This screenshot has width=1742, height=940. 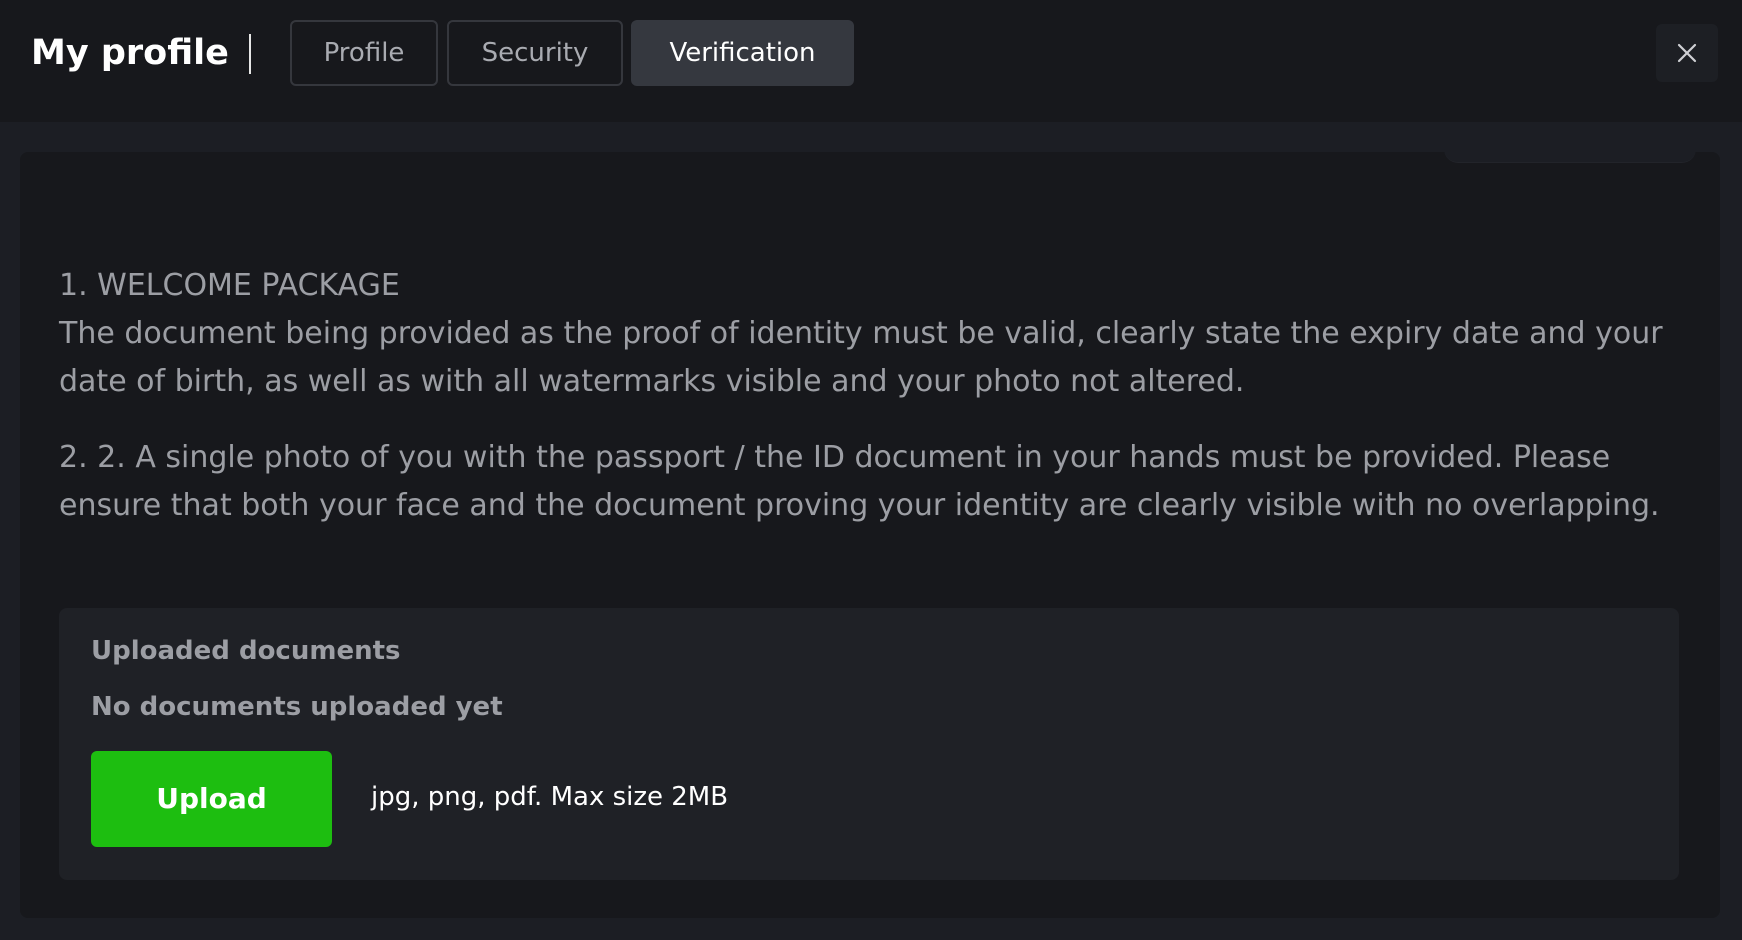 I want to click on tab-verification: Verification, so click(x=742, y=53).